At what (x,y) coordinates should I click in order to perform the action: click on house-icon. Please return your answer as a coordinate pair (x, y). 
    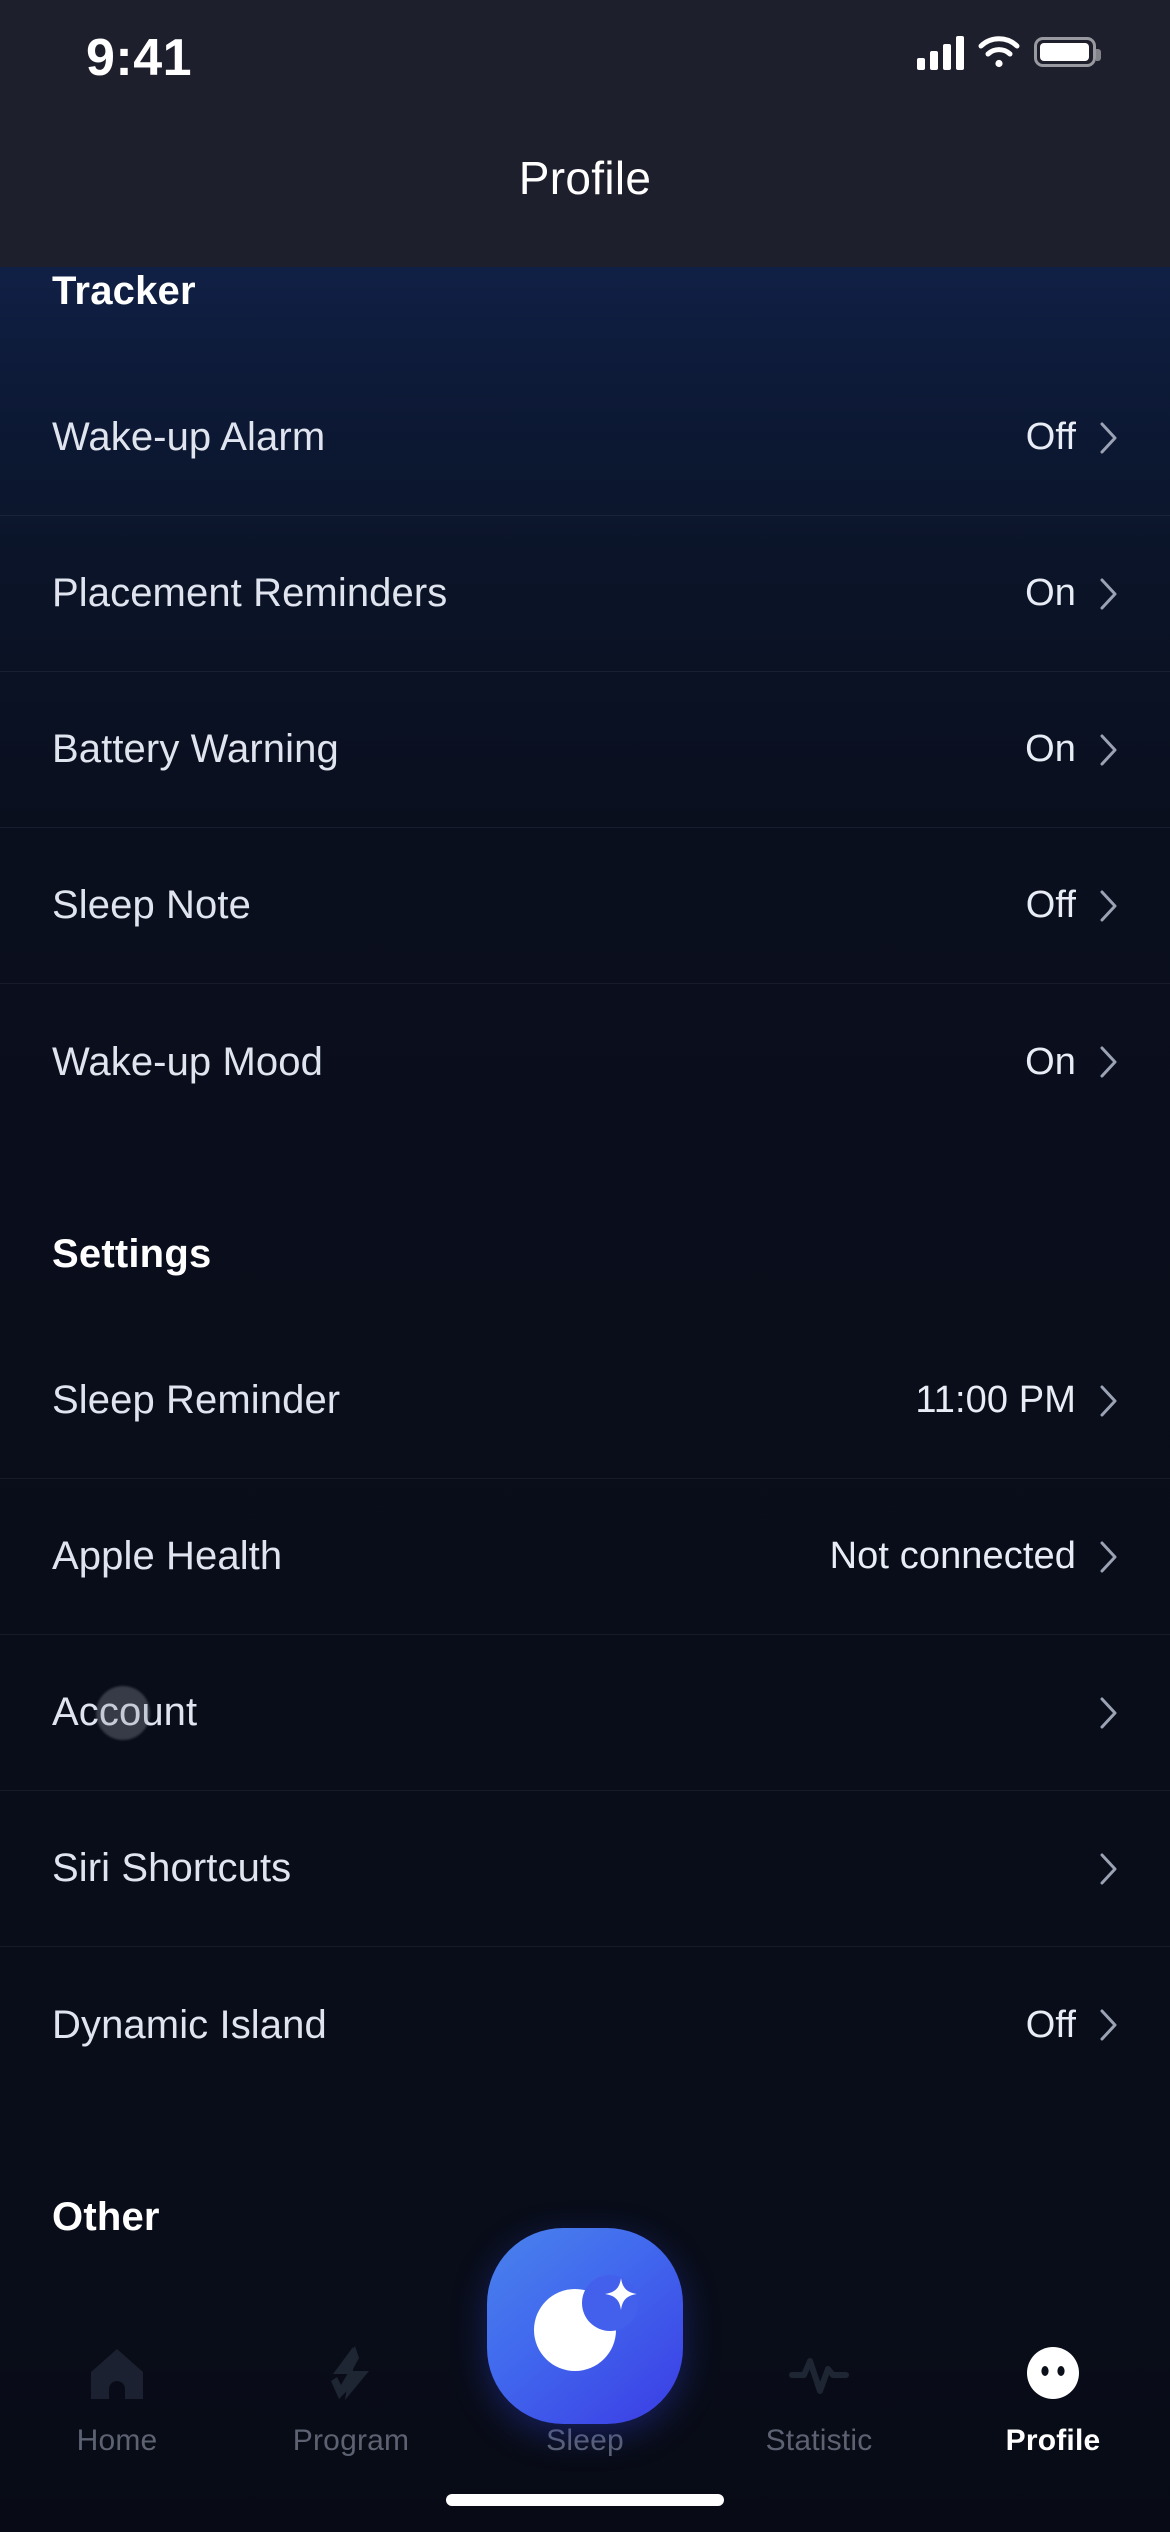
    Looking at the image, I should click on (117, 2373).